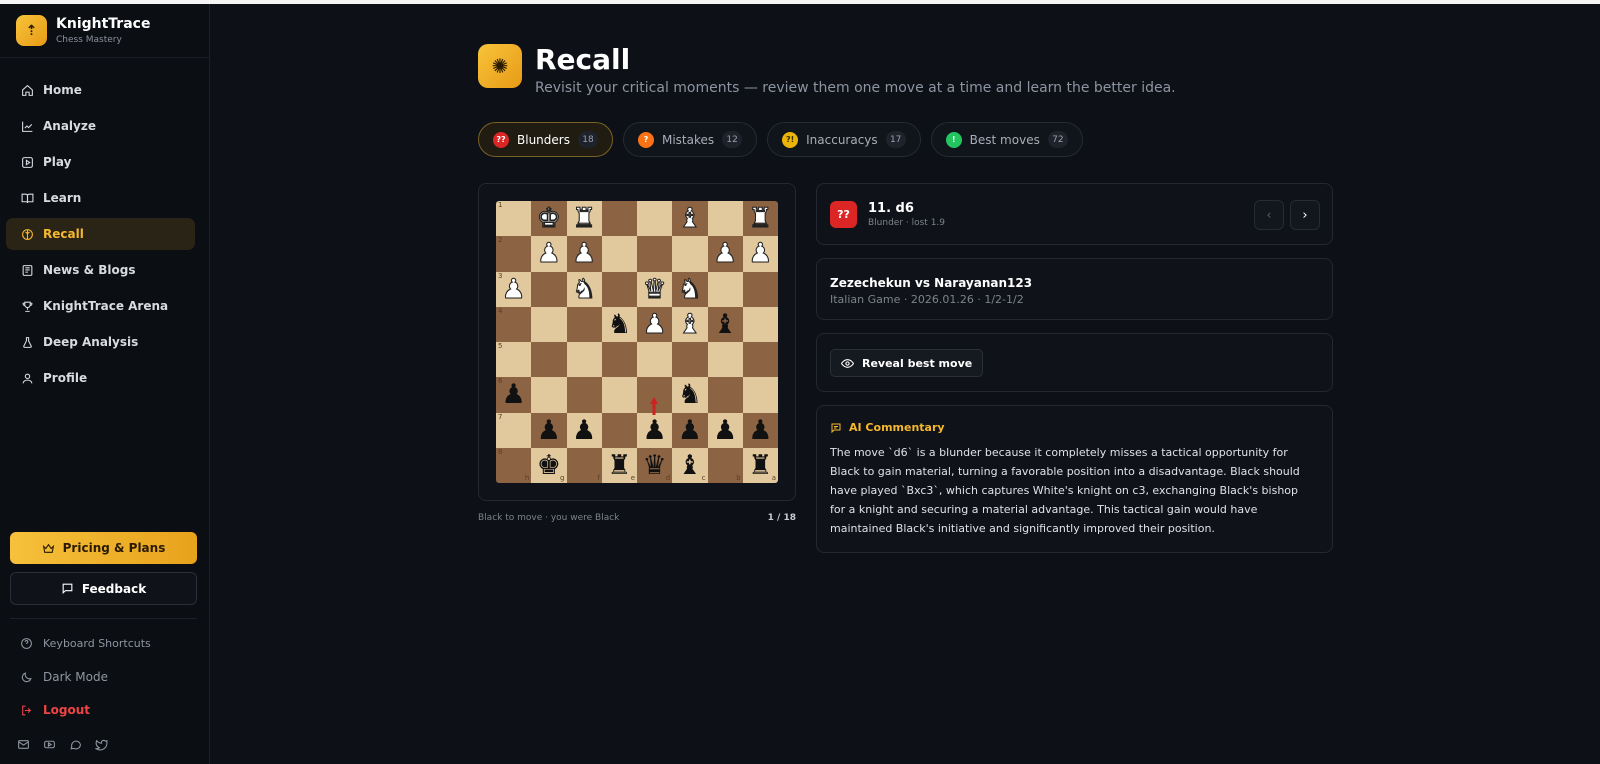  What do you see at coordinates (23, 744) in the screenshot?
I see `mail-icon` at bounding box center [23, 744].